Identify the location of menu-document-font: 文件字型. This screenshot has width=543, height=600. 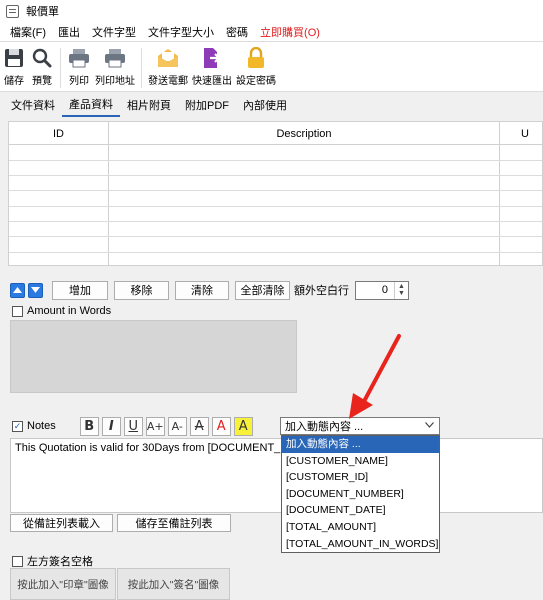
(114, 32).